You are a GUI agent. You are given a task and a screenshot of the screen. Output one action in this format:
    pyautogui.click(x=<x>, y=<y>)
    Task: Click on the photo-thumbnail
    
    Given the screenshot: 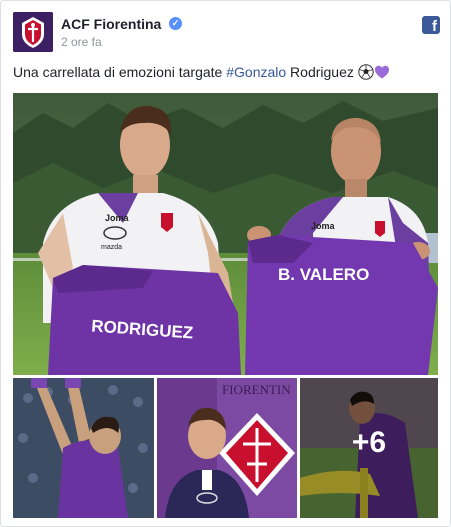 What is the action you would take?
    pyautogui.click(x=83, y=448)
    